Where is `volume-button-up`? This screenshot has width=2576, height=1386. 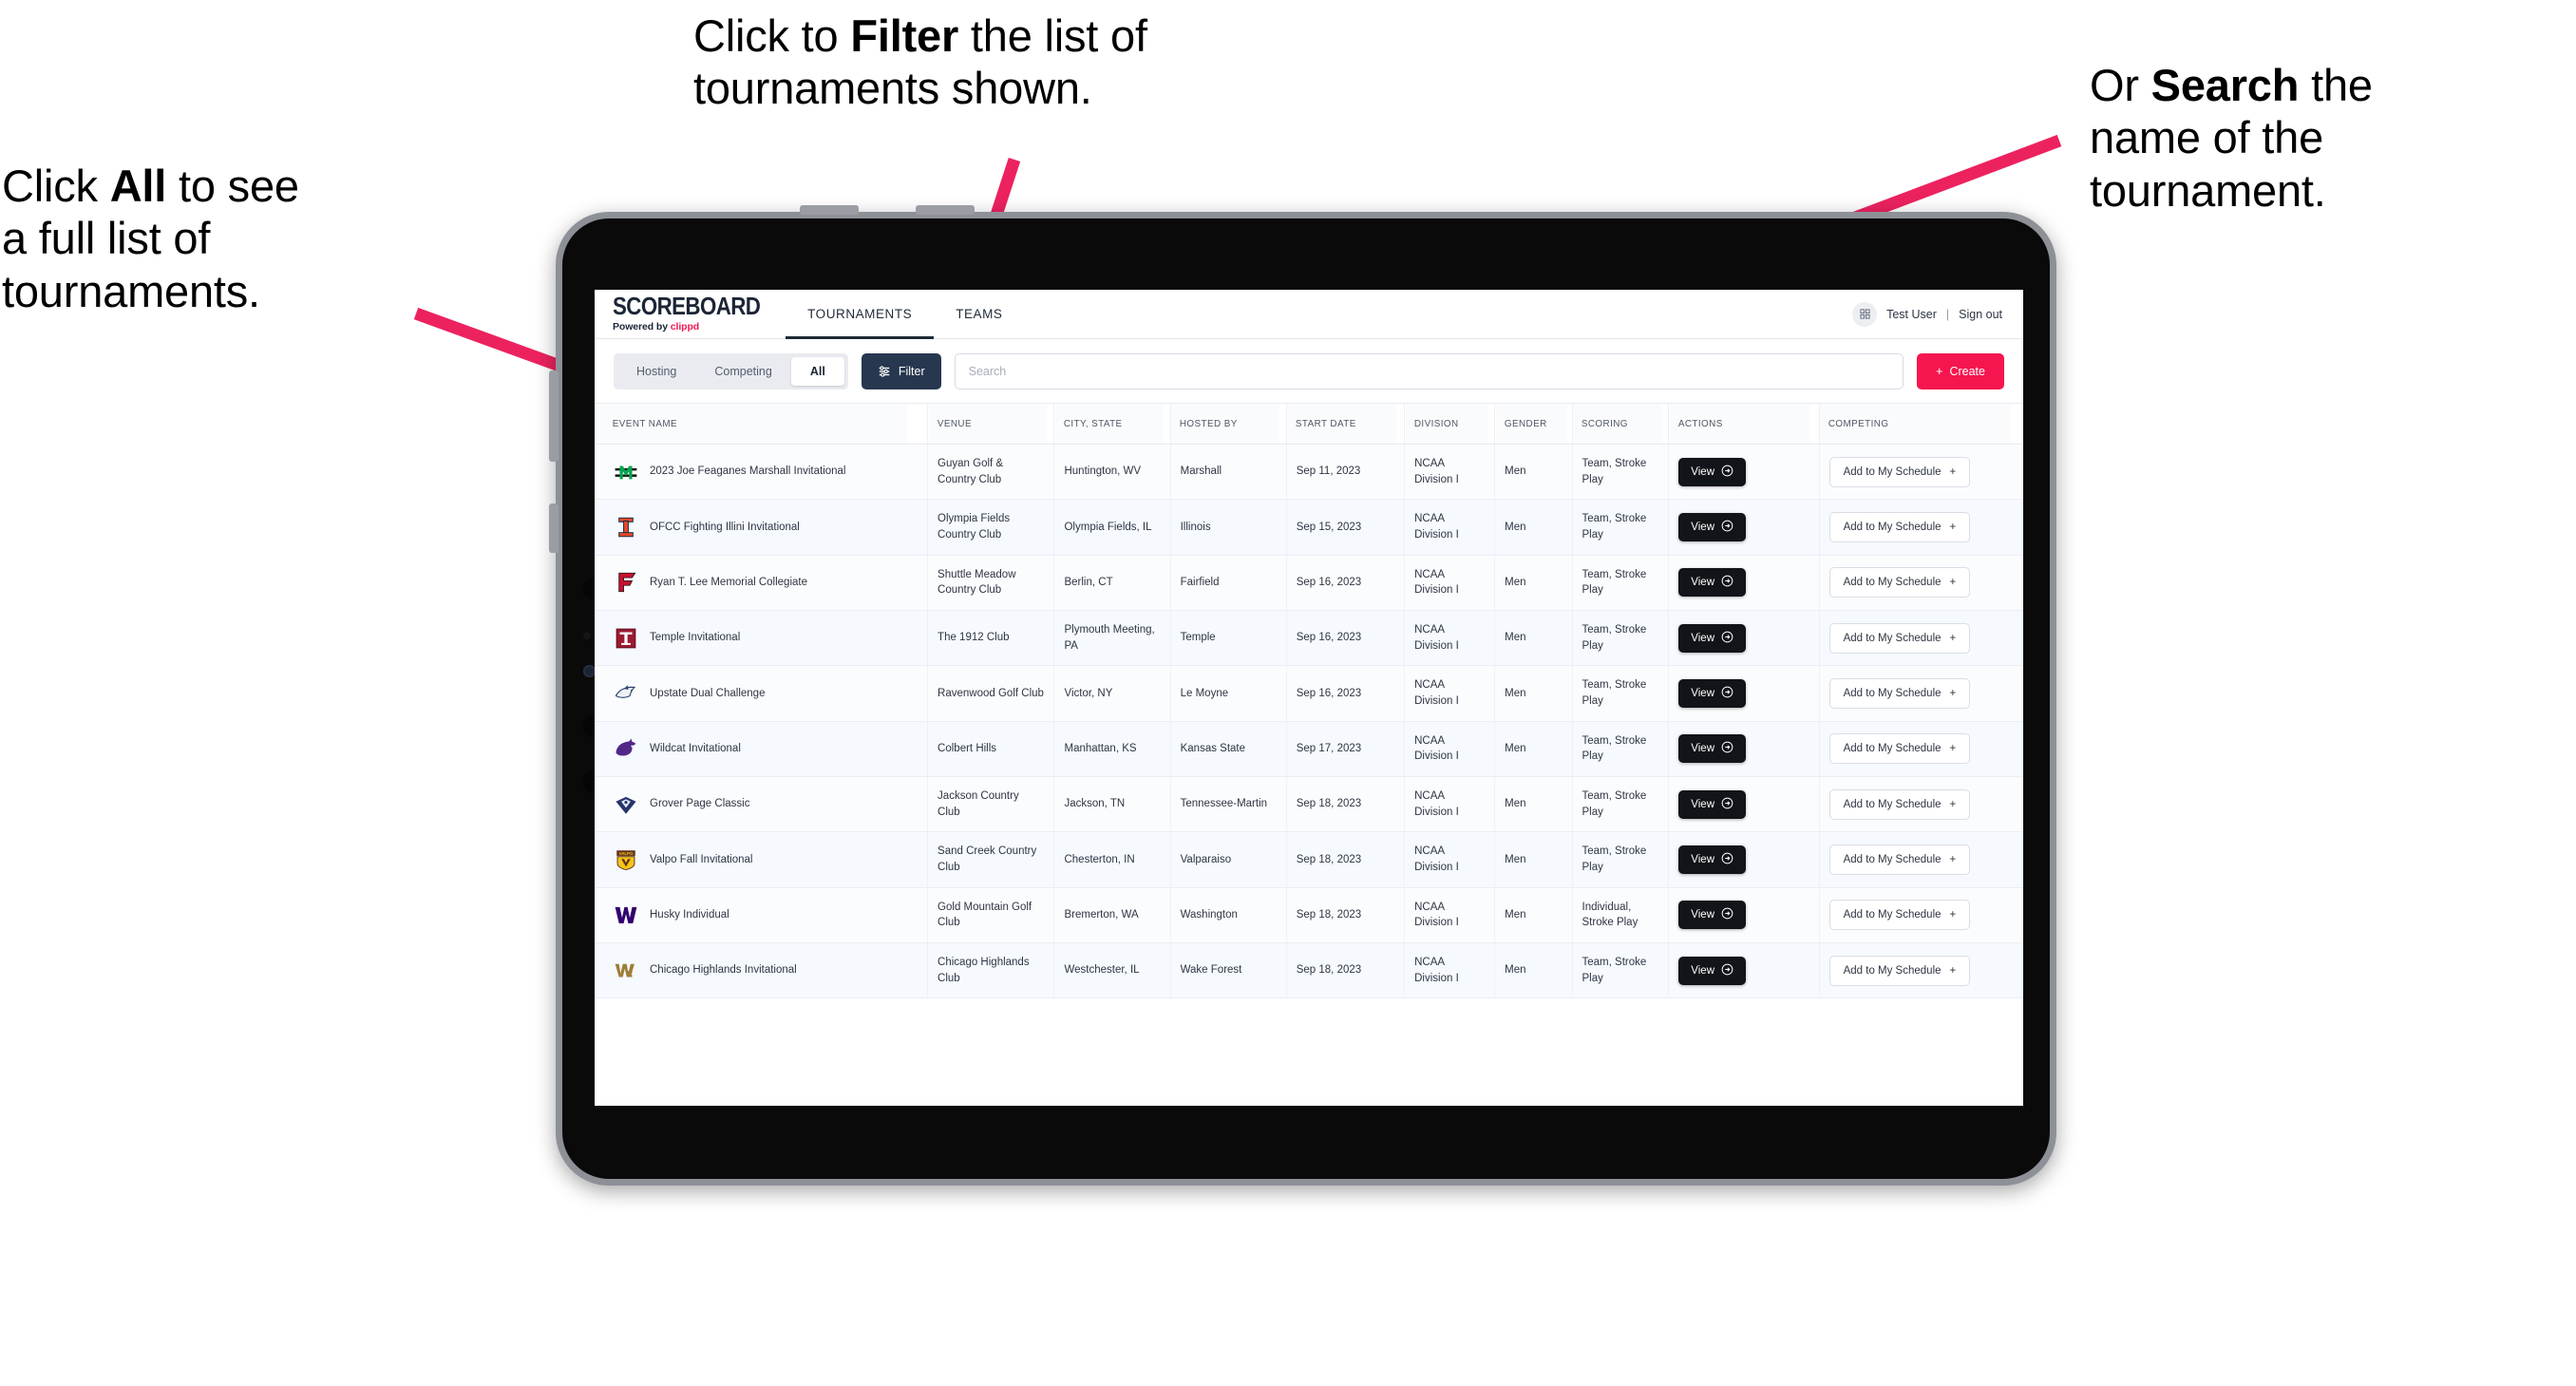
volume-button-up is located at coordinates (829, 210).